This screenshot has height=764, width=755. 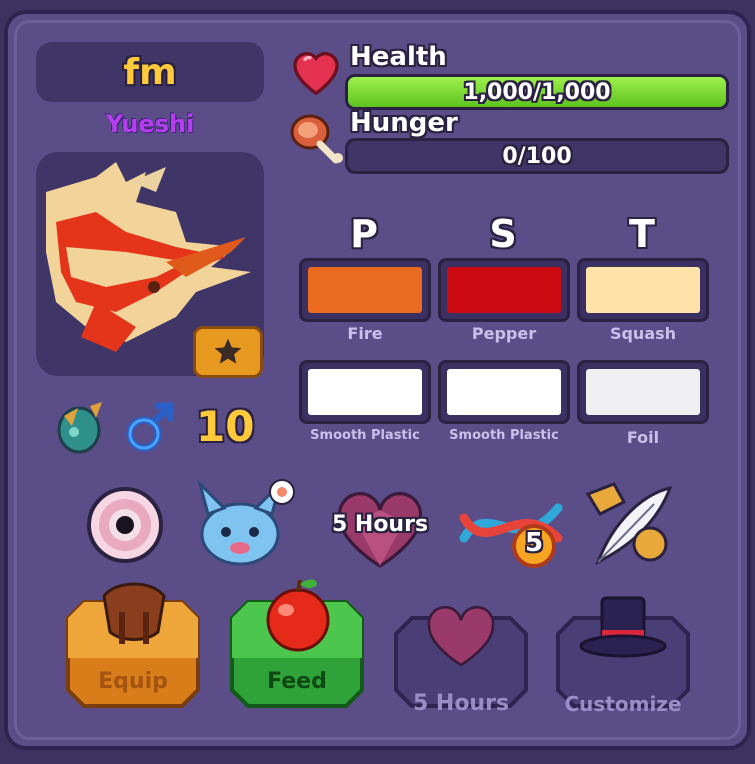 I want to click on health-value: 1,000/1,000, so click(x=537, y=92).